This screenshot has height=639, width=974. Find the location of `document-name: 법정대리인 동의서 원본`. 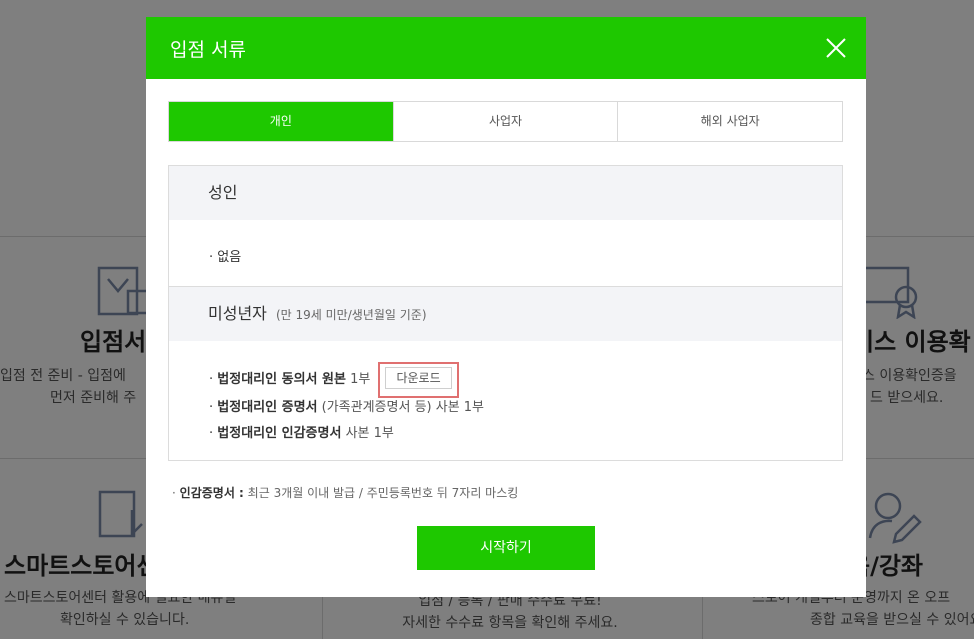

document-name: 법정대리인 동의서 원본 is located at coordinates (281, 379).